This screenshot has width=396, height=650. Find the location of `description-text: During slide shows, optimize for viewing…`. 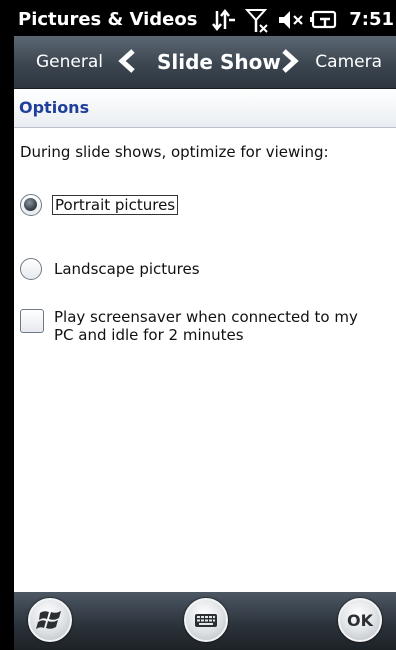

description-text: During slide shows, optimize for viewing… is located at coordinates (174, 152).